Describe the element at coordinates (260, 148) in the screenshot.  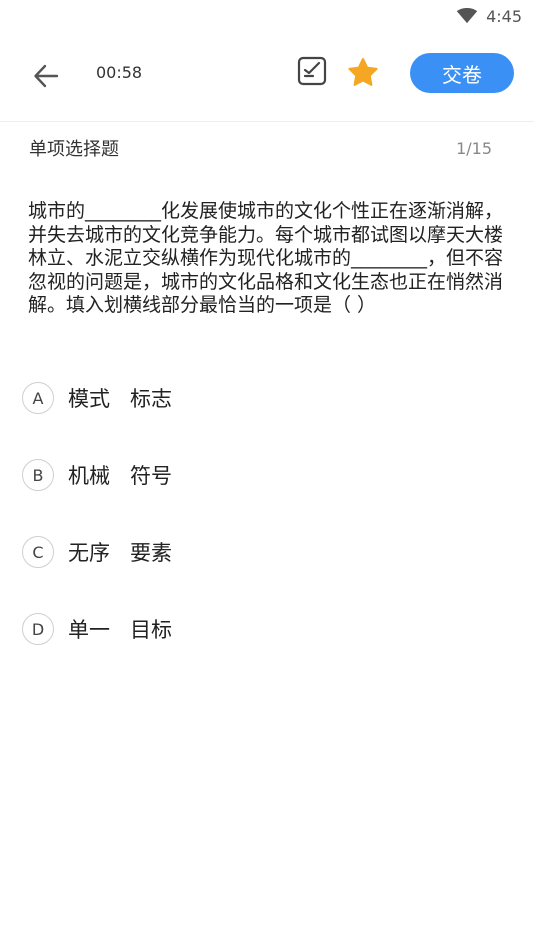
I see `question-meta: 单项选择题 1/15` at that location.